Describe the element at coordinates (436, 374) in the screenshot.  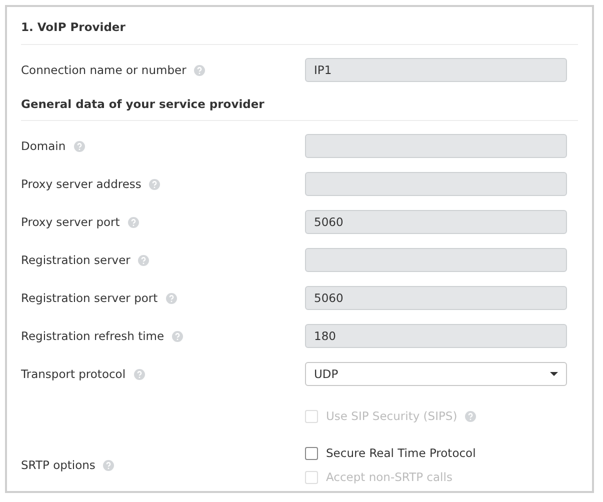
I see `dropdown: UDP` at that location.